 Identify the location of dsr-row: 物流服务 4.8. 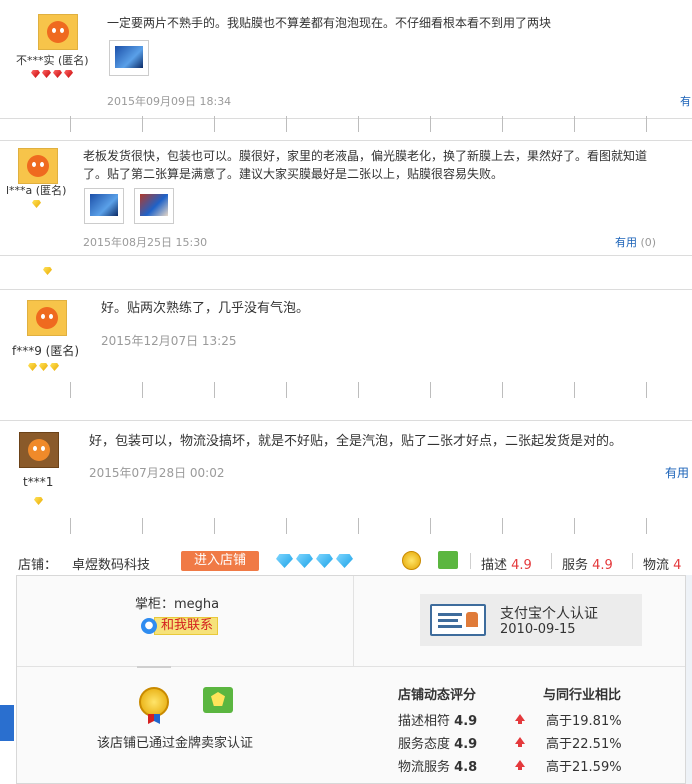
(438, 767).